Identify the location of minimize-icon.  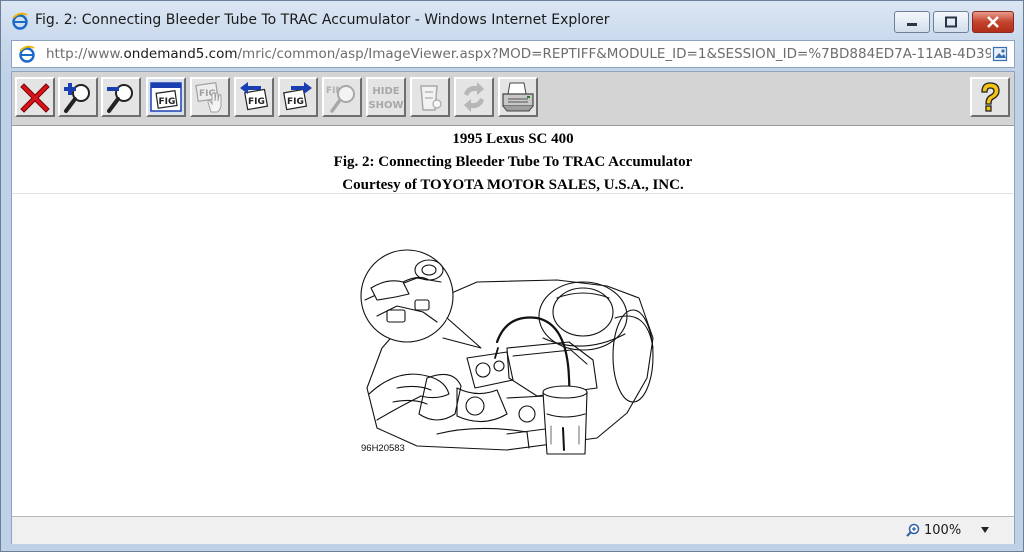
(912, 24).